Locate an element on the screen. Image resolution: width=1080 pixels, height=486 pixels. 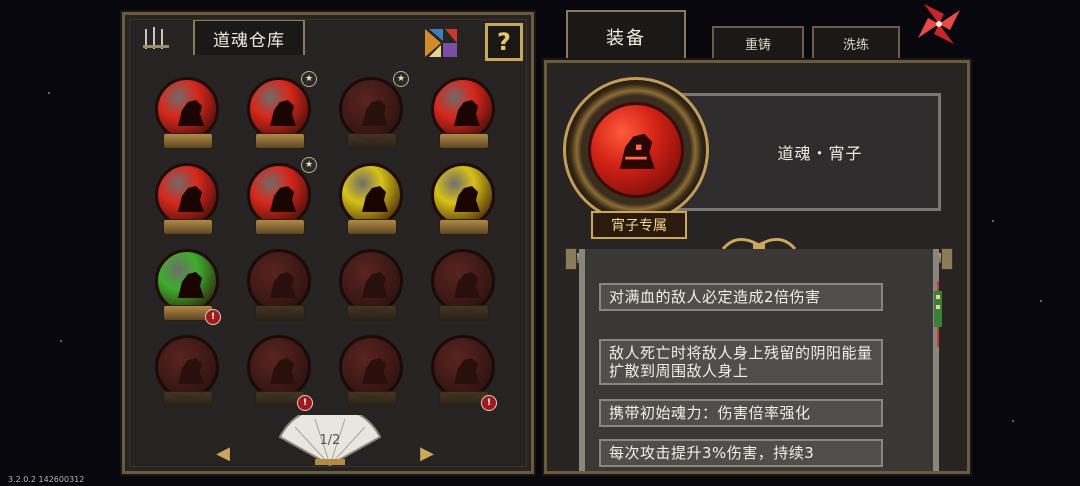
help-button: ? is located at coordinates (504, 42).